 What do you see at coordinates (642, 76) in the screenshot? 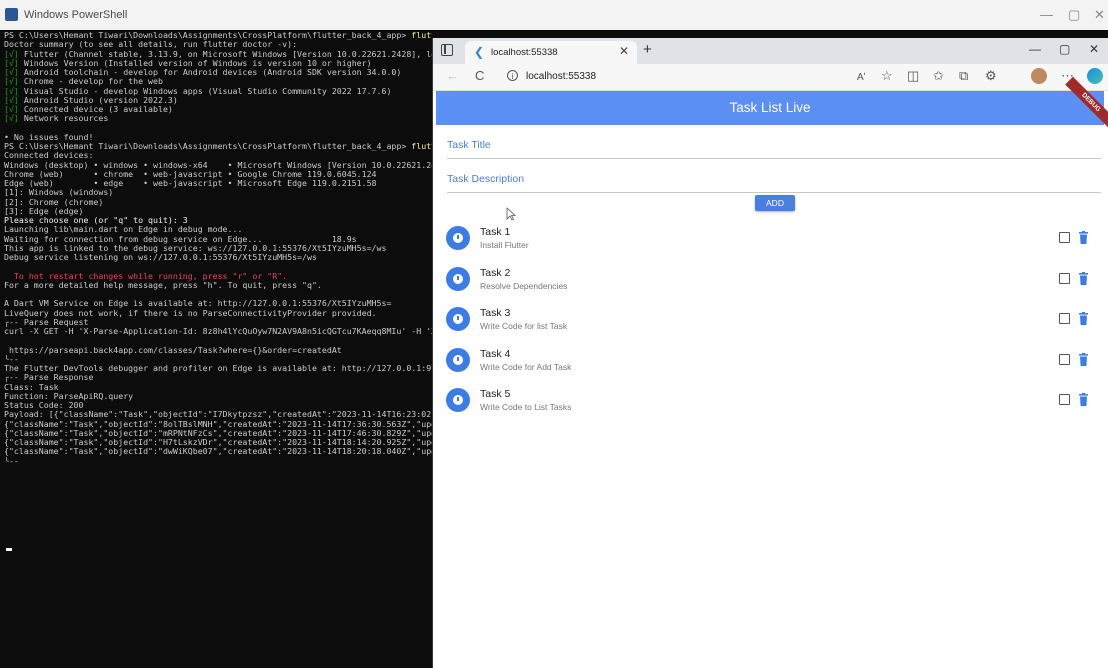
I see `address-bar: i localhost:55338` at bounding box center [642, 76].